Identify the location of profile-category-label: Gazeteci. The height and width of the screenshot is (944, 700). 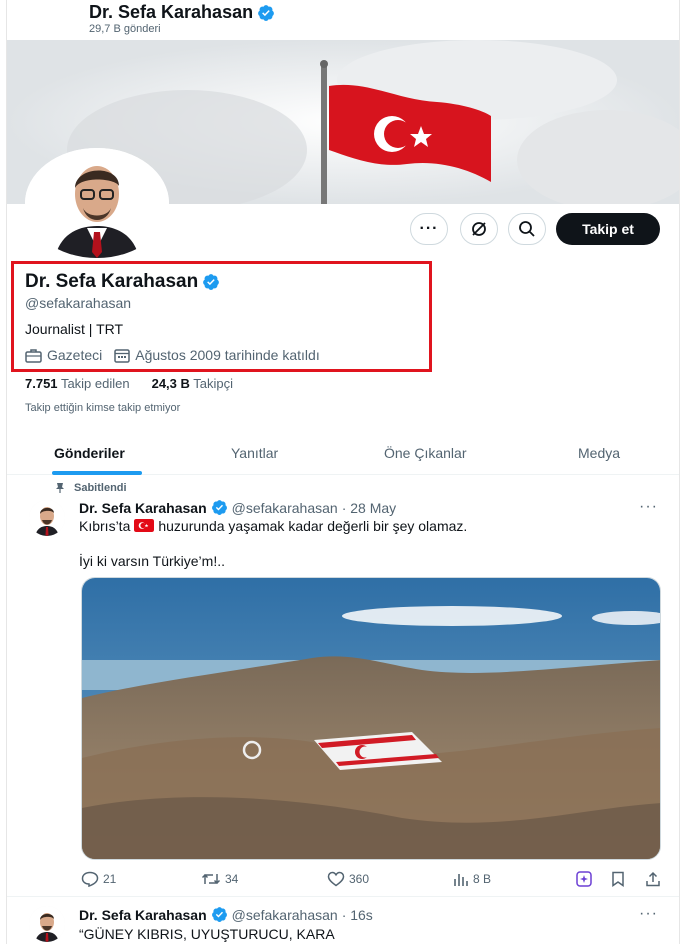
(75, 355).